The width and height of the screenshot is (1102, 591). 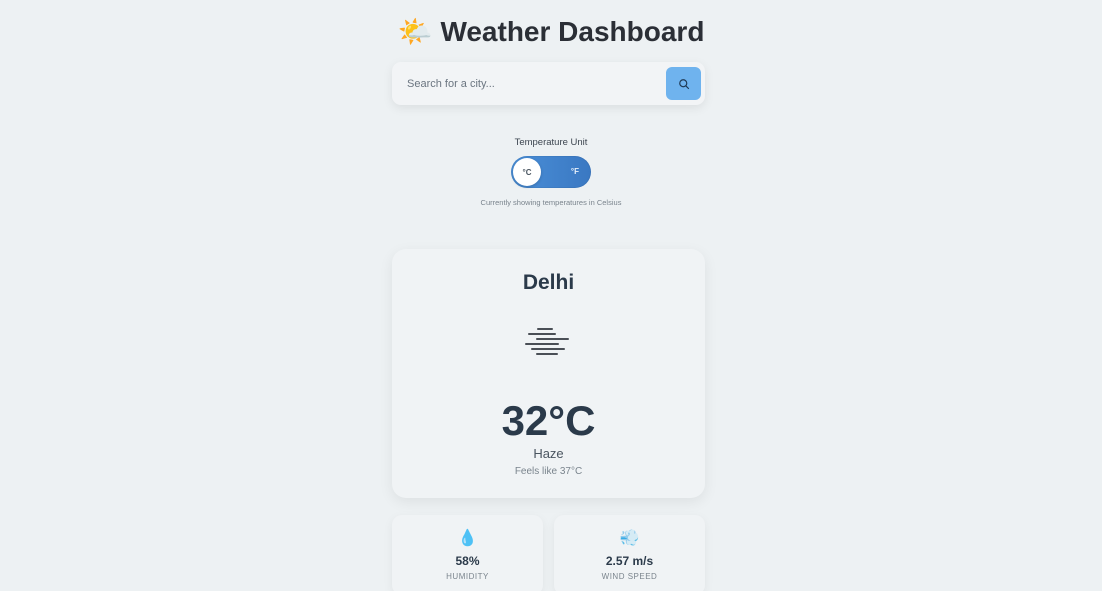 What do you see at coordinates (548, 471) in the screenshot?
I see `feels-like: Feels like 37°C` at bounding box center [548, 471].